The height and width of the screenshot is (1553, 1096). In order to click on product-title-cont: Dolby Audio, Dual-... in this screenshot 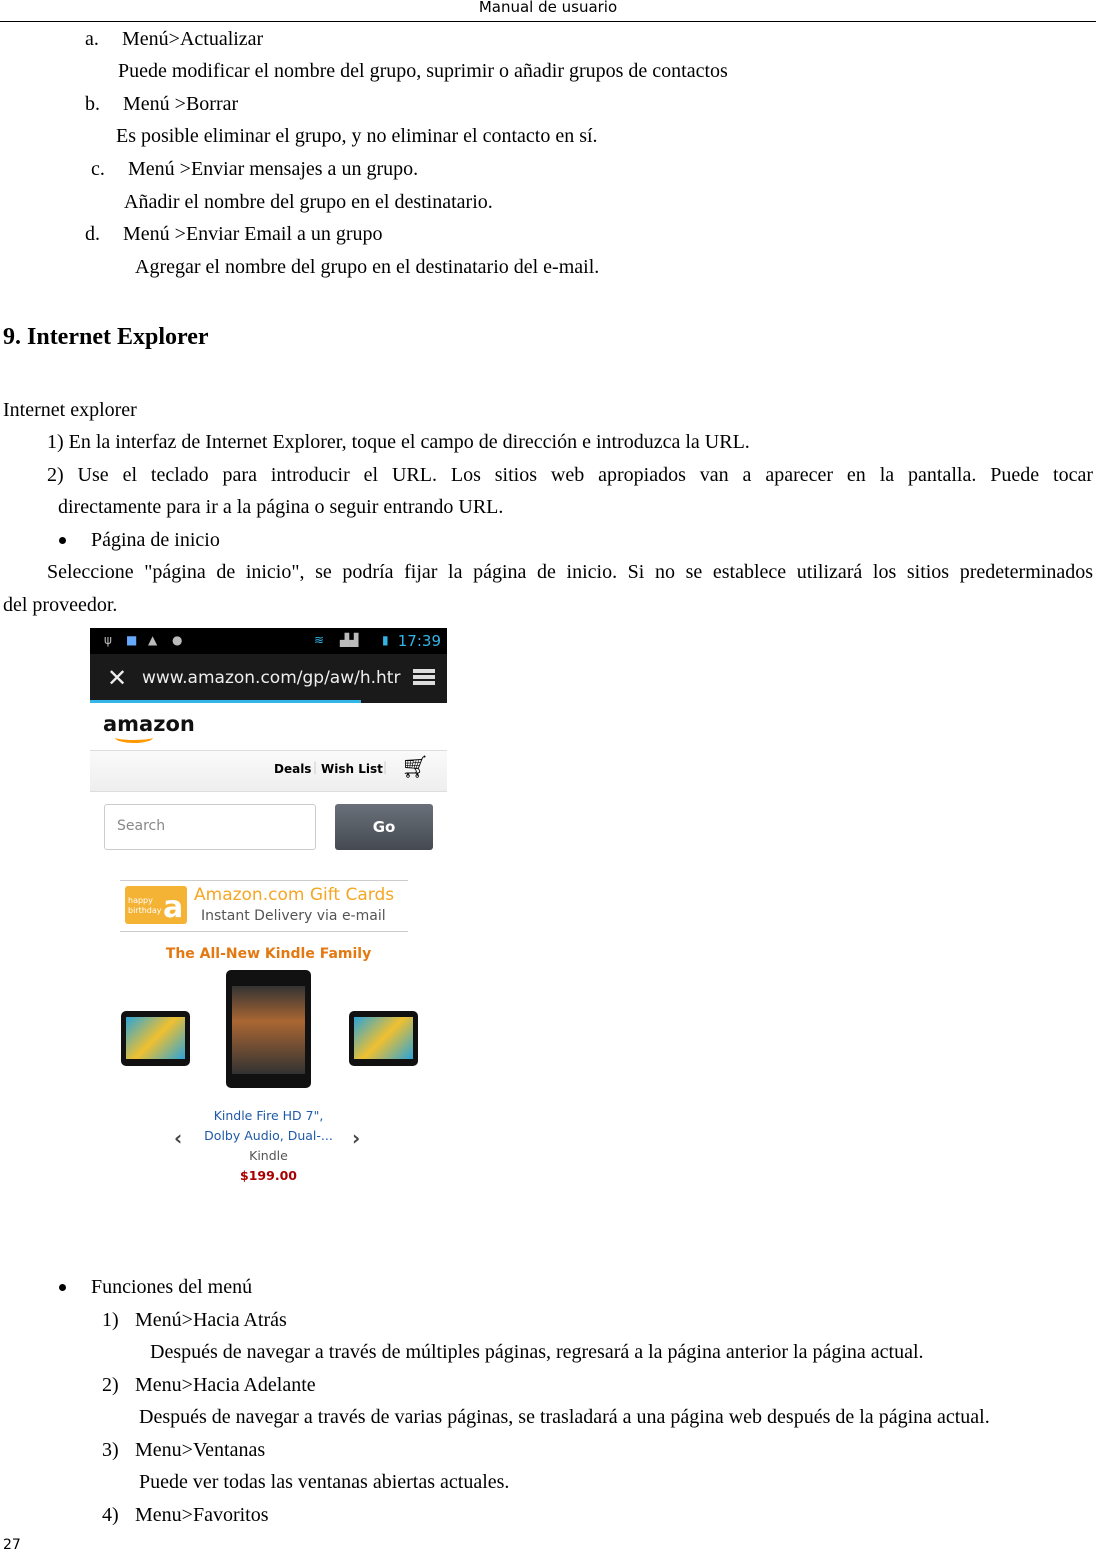, I will do `click(268, 1135)`.